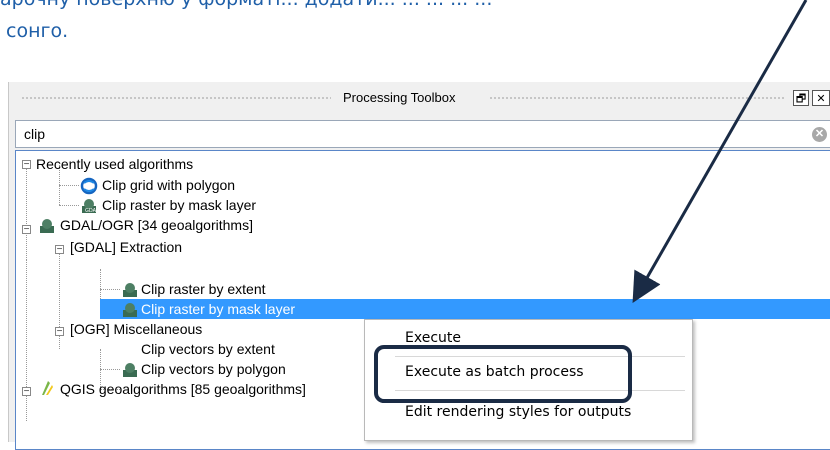  What do you see at coordinates (168, 185) in the screenshot?
I see `tree-item: Clip grid with polygon` at bounding box center [168, 185].